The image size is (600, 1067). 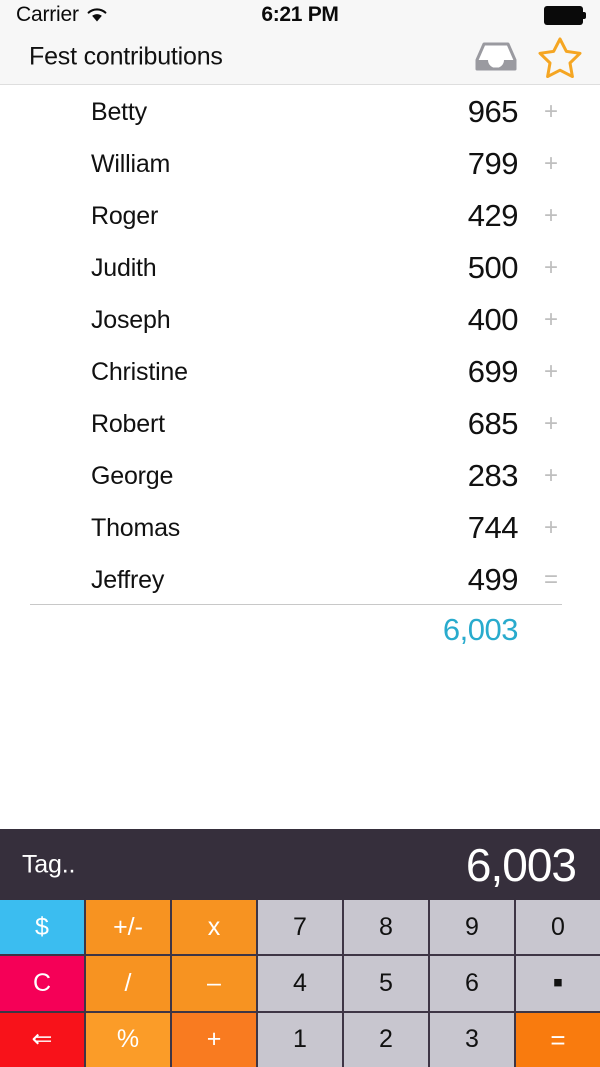 What do you see at coordinates (300, 580) in the screenshot?
I see `list-item: Jeffrey 499 =` at bounding box center [300, 580].